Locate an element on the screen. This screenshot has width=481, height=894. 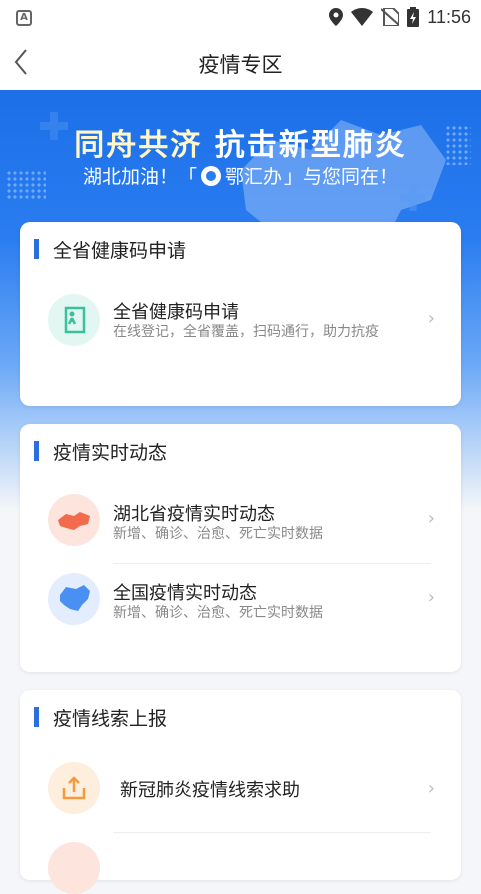
exit-door-icon is located at coordinates (74, 320).